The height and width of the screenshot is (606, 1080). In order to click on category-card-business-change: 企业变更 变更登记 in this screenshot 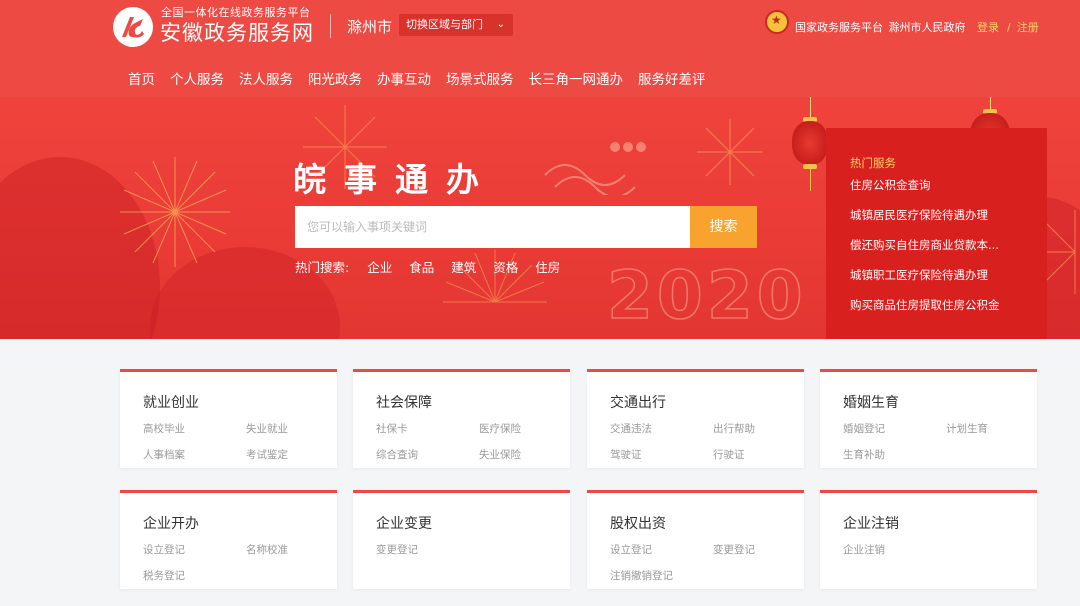, I will do `click(461, 539)`.